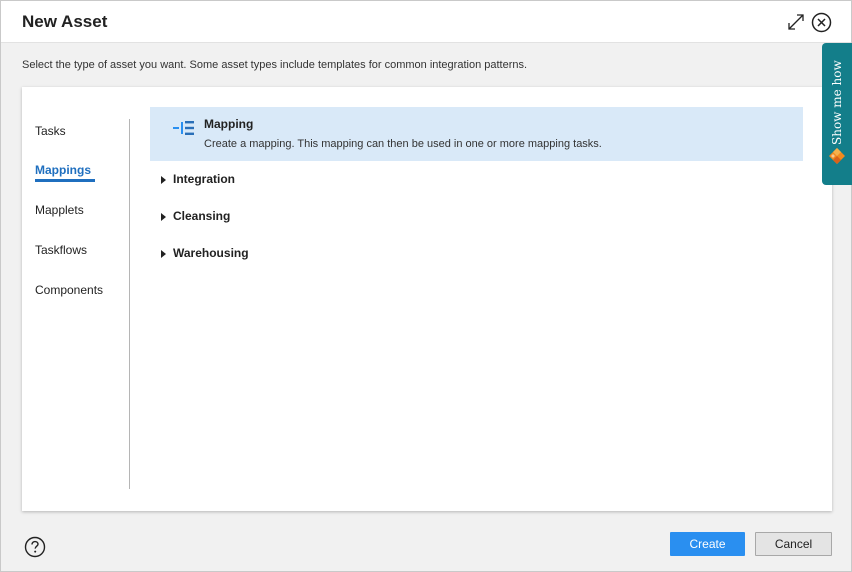 The image size is (852, 572). What do you see at coordinates (63, 170) in the screenshot?
I see `nav-item-mappings: Mappings` at bounding box center [63, 170].